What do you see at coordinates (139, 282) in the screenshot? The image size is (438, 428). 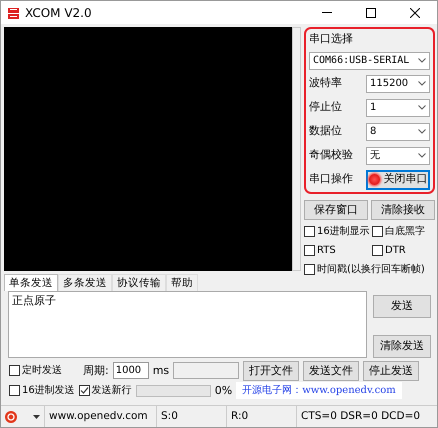 I see `tab: 协议传输` at bounding box center [139, 282].